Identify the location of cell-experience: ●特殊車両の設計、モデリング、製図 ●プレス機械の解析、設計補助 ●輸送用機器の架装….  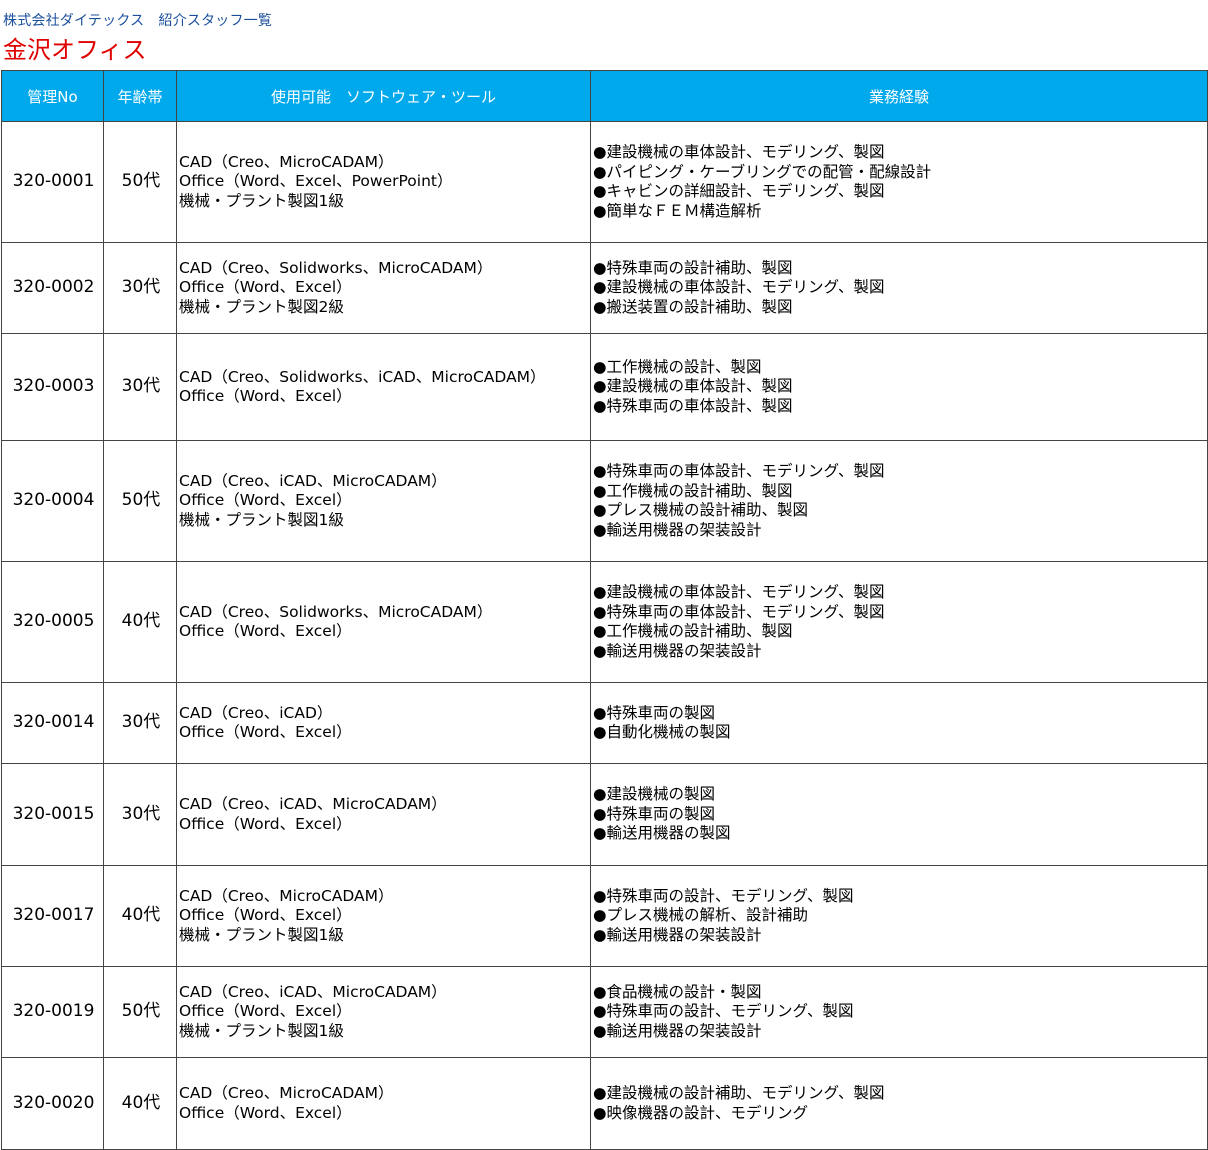
(899, 916).